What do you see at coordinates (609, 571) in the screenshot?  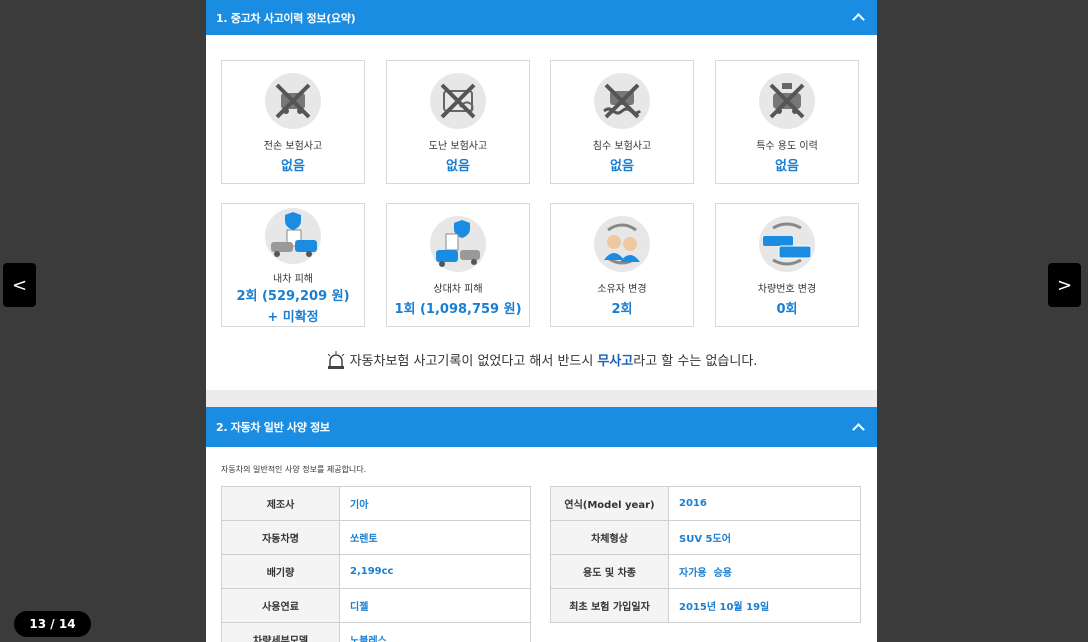 I see `spec-key: 용도 및 차종` at bounding box center [609, 571].